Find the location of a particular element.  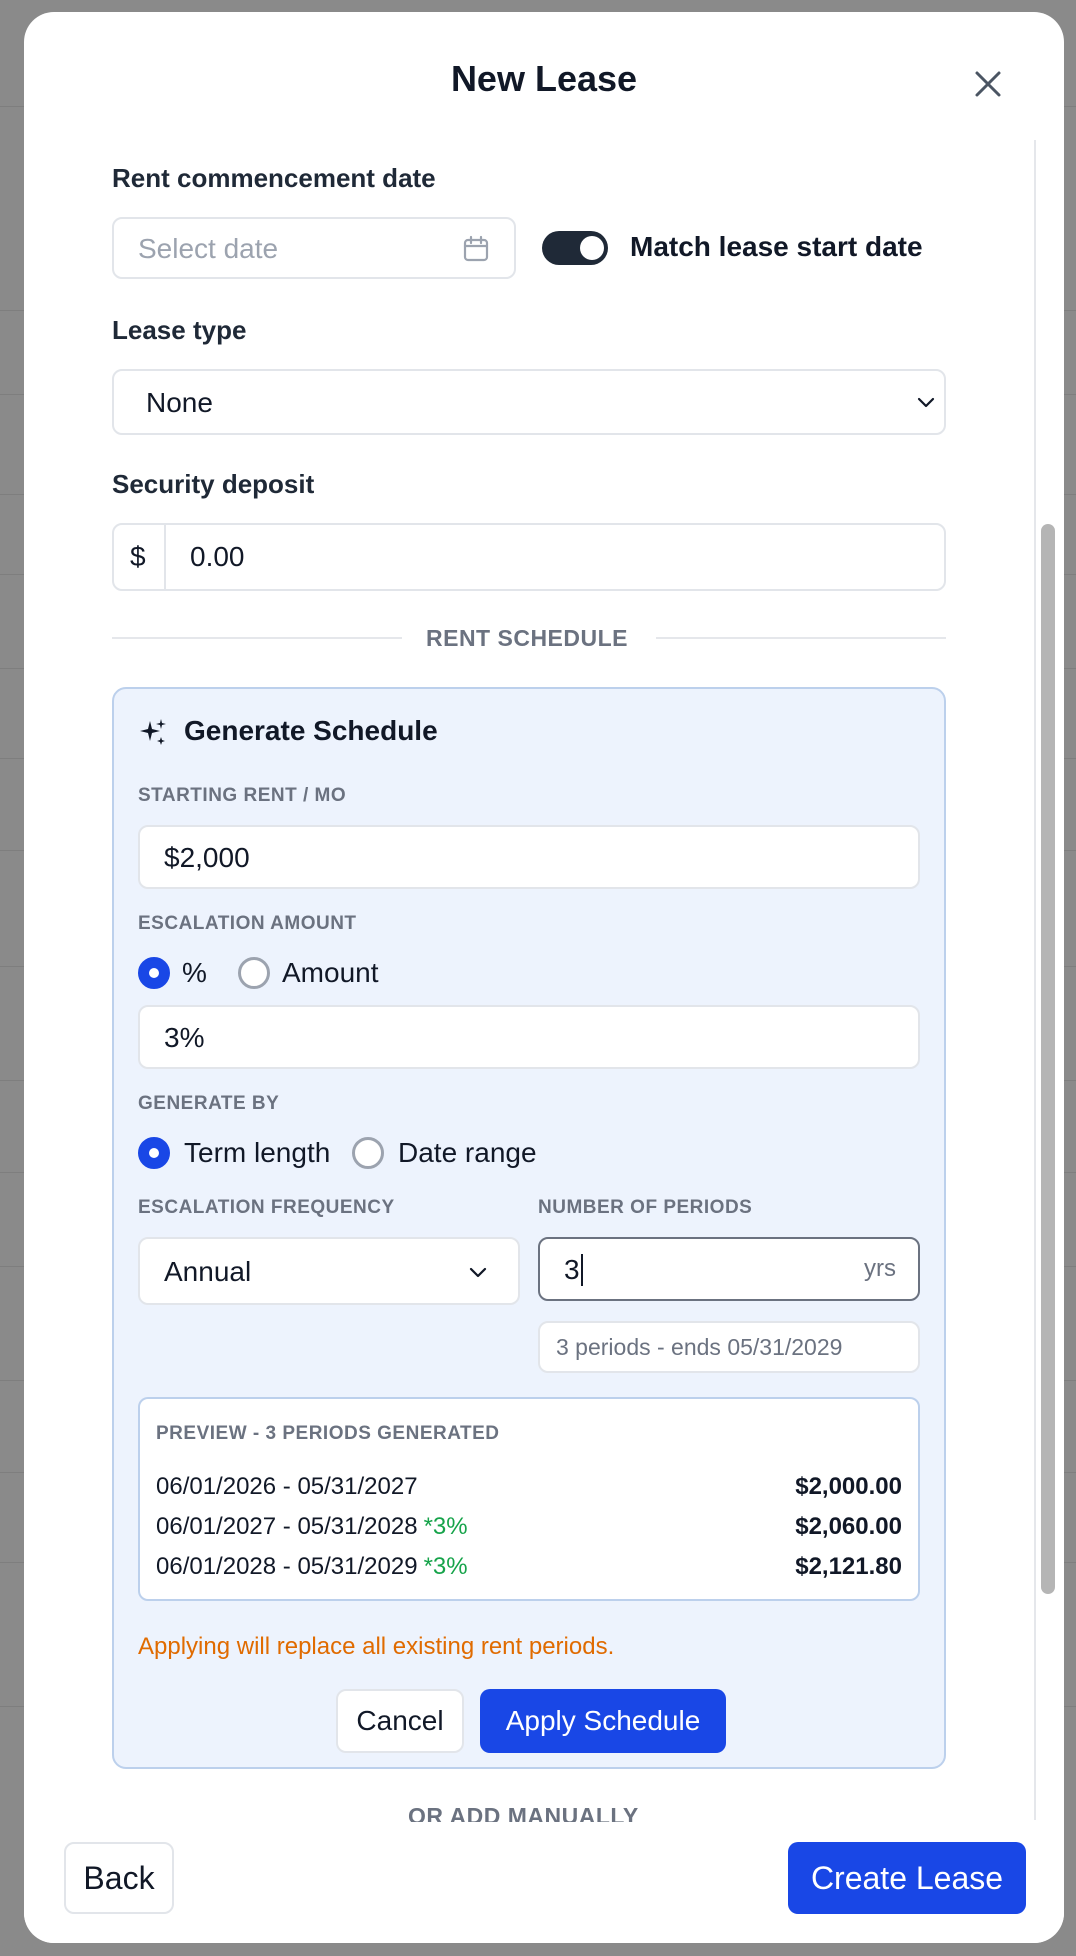

preview-row-range: 06/01/2027 - 05/31/2028 is located at coordinates (287, 1526).